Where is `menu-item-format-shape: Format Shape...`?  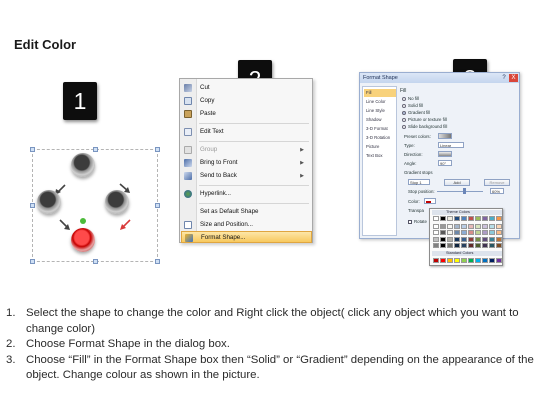
menu-item-format-shape: Format Shape... is located at coordinates (246, 237).